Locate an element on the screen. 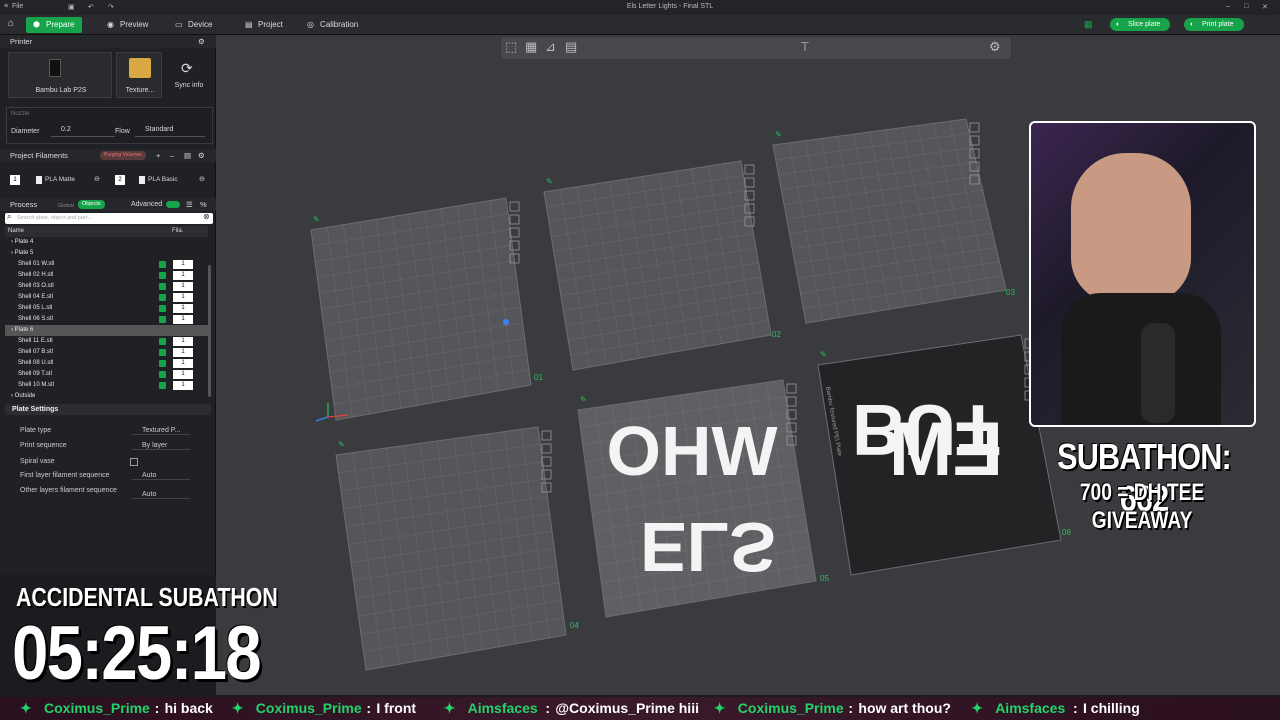 The image size is (1280, 720). process-global-toggle: Global is located at coordinates (66, 206).